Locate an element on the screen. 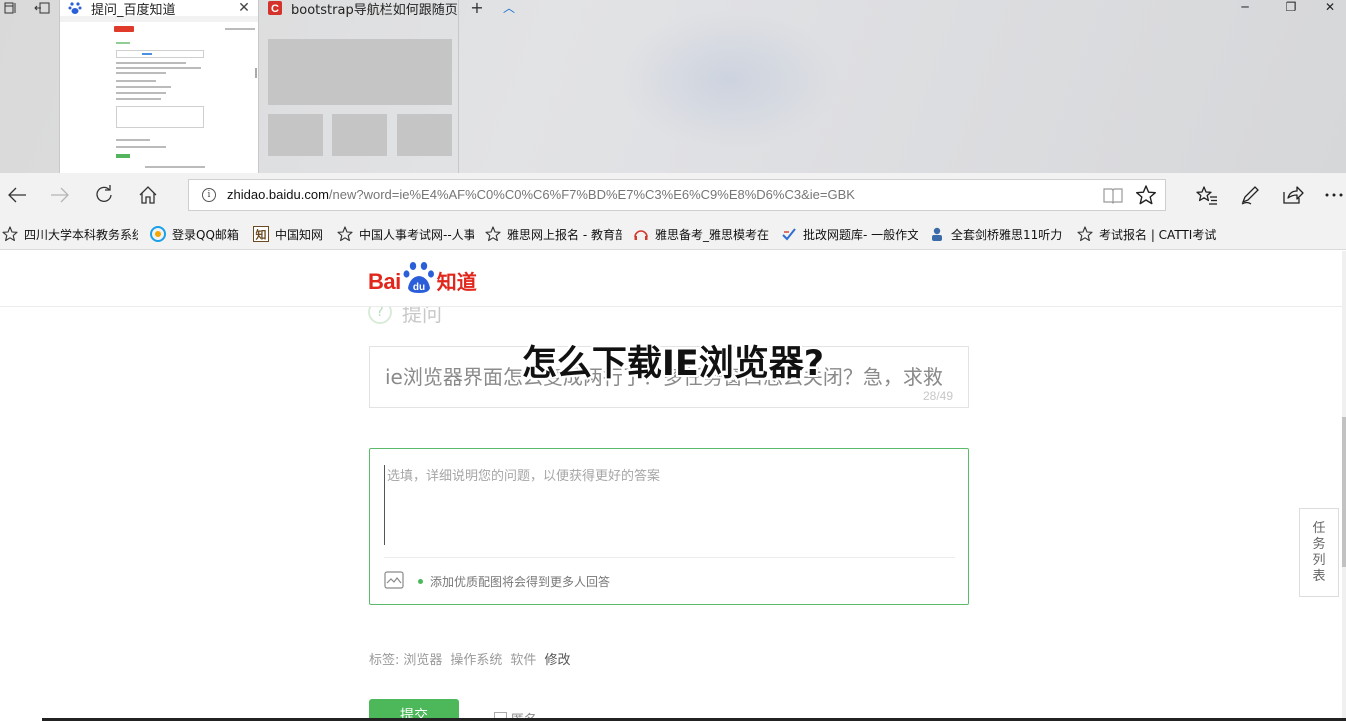 The image size is (1346, 721). task-list-char: 务 is located at coordinates (1319, 544).